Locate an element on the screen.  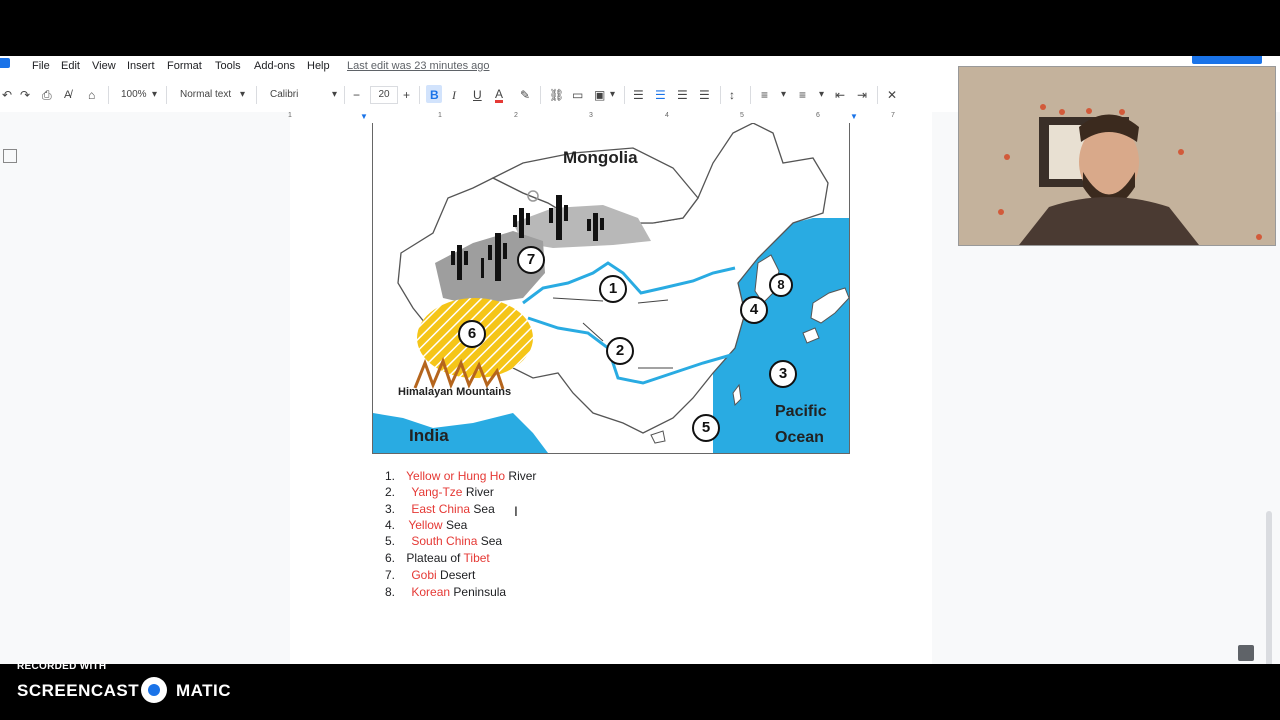
decrease-font-size-icon: − is located at coordinates (356, 95).